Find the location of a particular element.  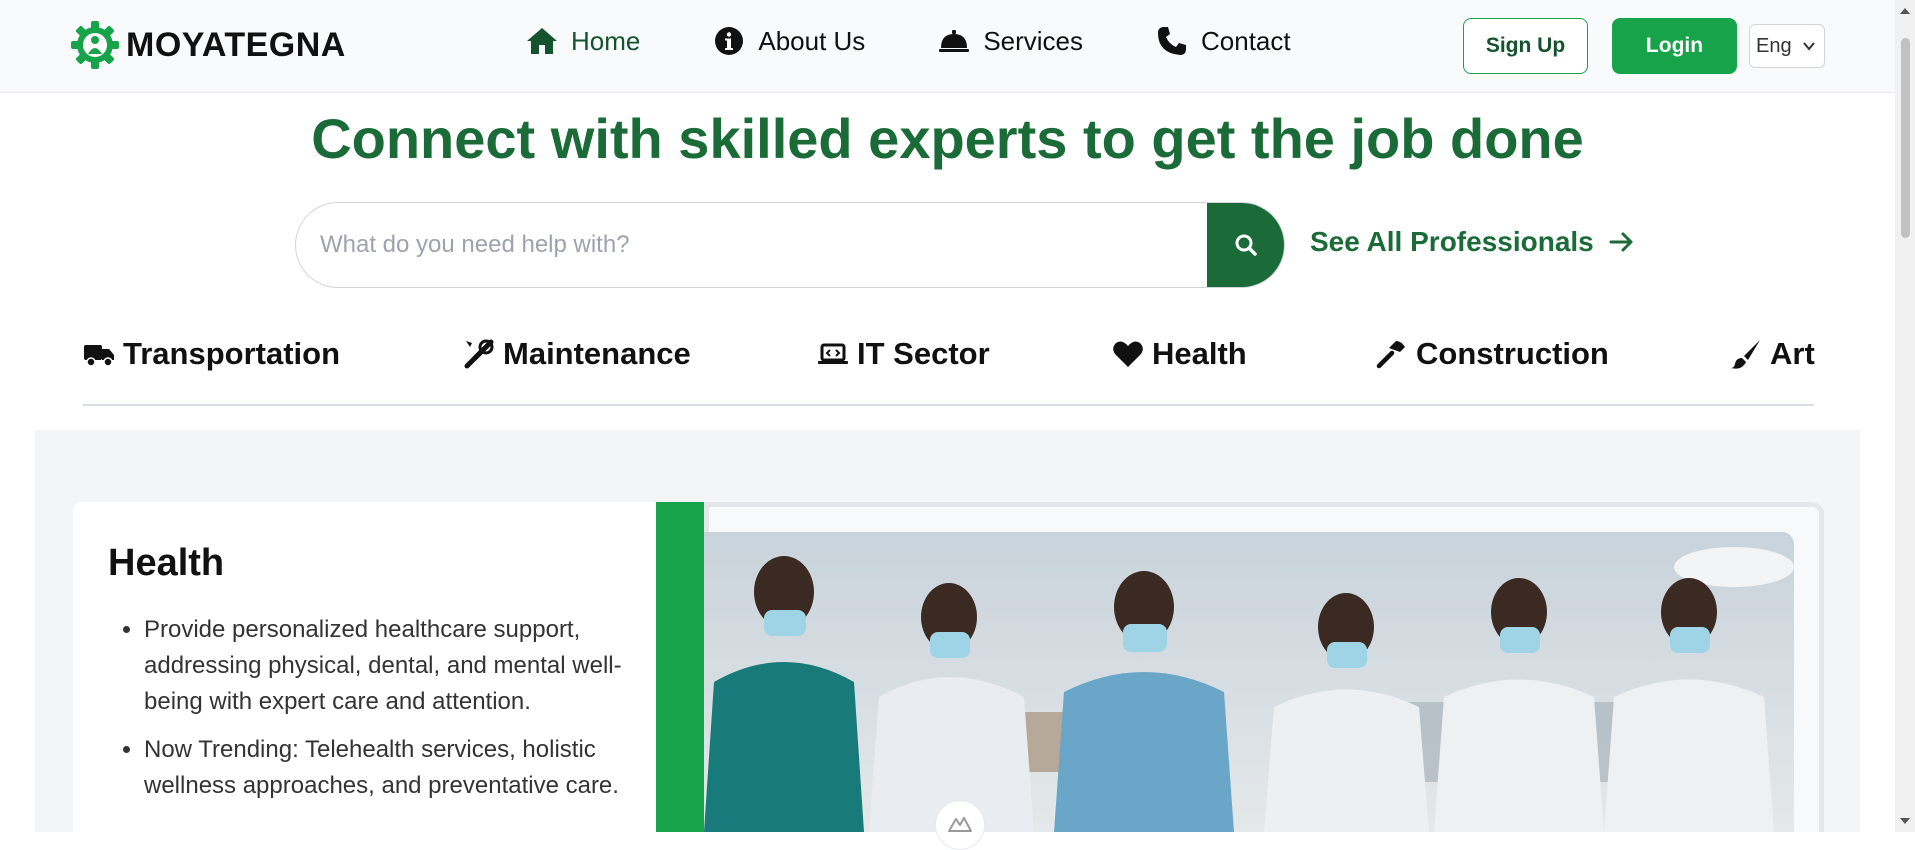

scroll-up-arrow-icon is located at coordinates (1905, 11).